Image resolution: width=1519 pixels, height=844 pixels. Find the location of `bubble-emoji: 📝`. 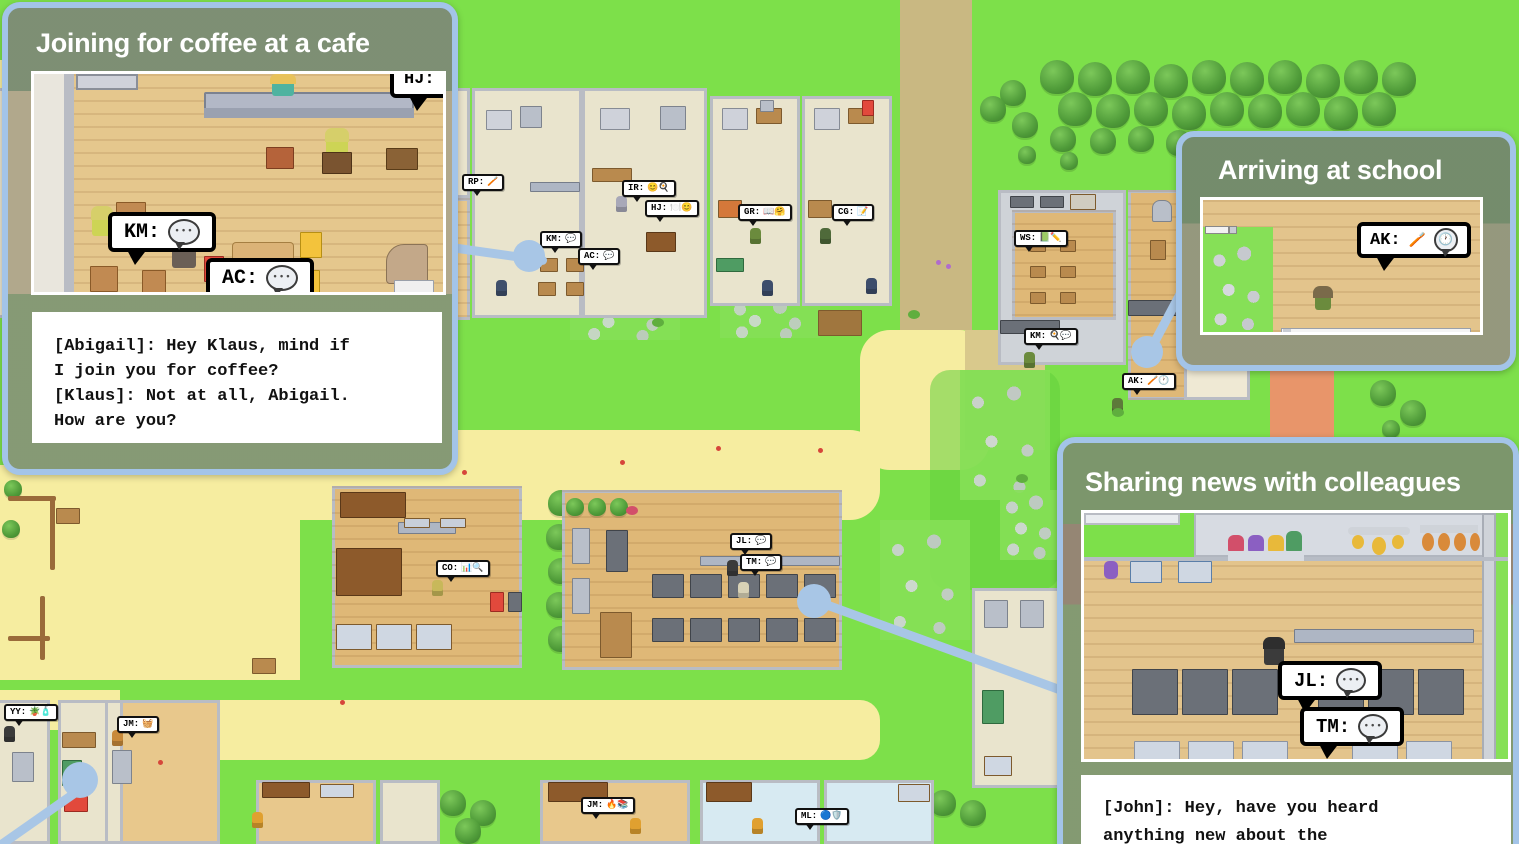

bubble-emoji: 📝 is located at coordinates (863, 212).